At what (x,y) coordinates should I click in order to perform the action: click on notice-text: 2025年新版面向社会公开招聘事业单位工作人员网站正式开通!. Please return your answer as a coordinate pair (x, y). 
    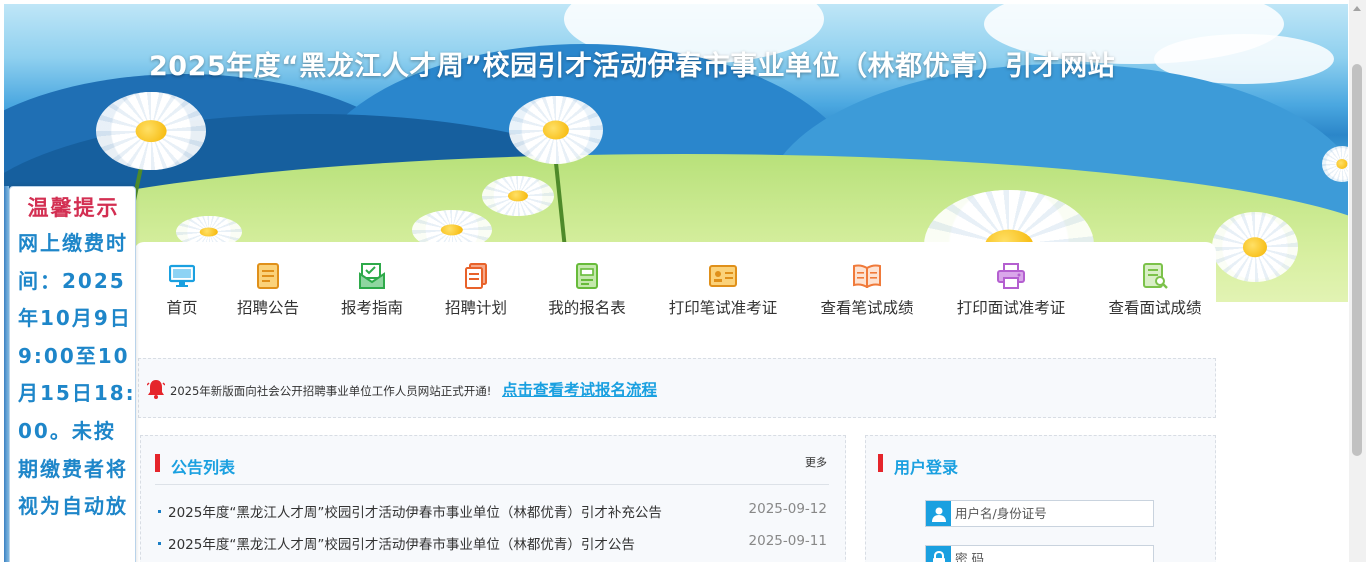
    Looking at the image, I should click on (331, 391).